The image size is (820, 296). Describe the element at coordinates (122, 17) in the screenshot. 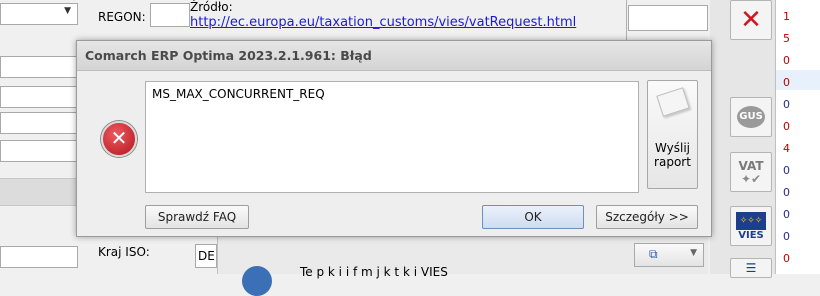

I see `regon-label: REGON:` at that location.